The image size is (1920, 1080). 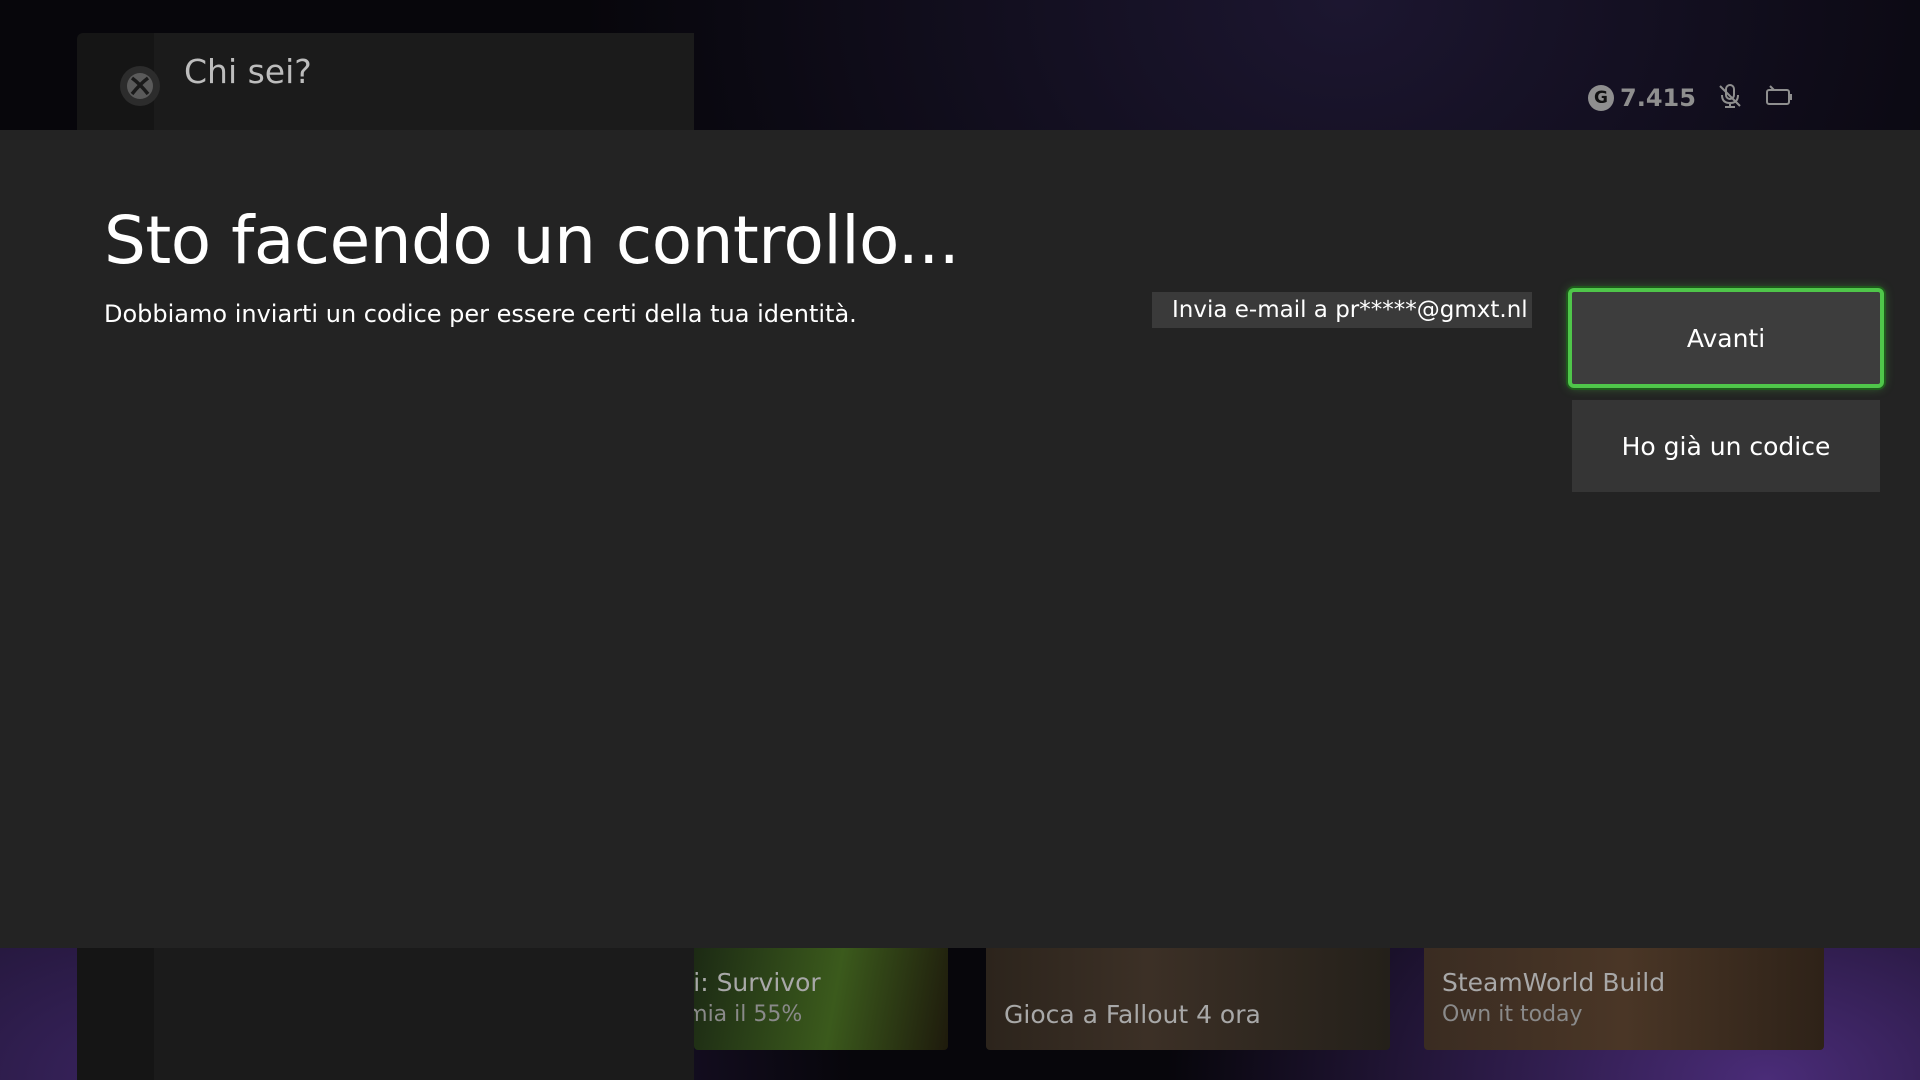 I want to click on next-button: Avanti, so click(x=1726, y=338).